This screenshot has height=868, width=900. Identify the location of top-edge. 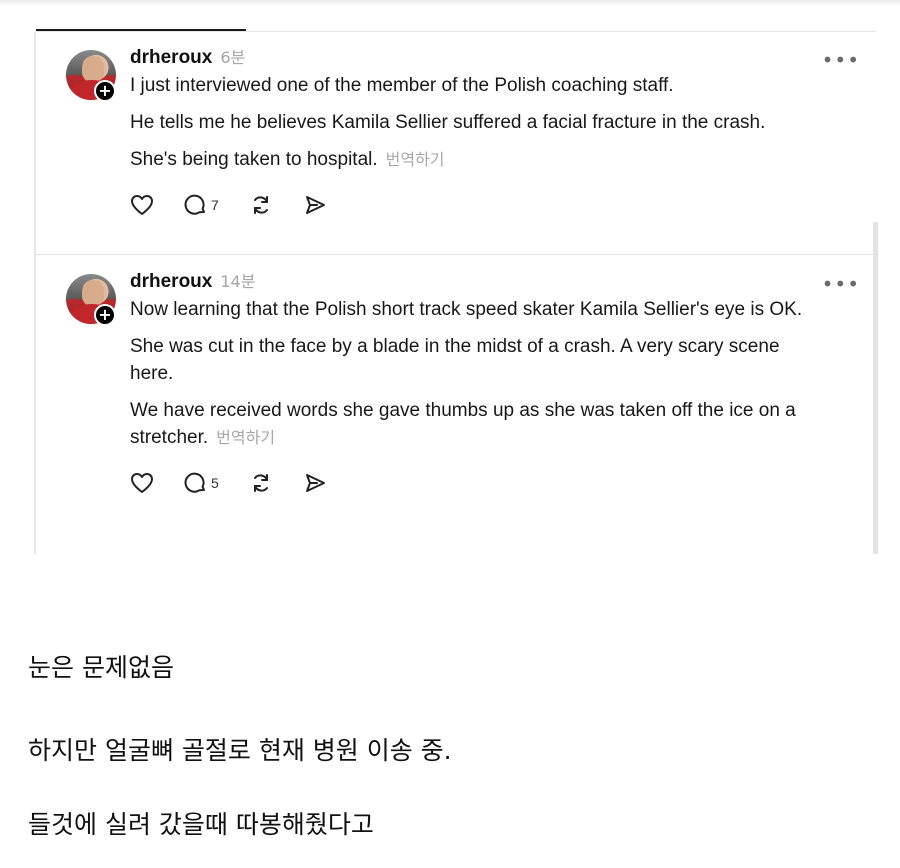
(450, 3).